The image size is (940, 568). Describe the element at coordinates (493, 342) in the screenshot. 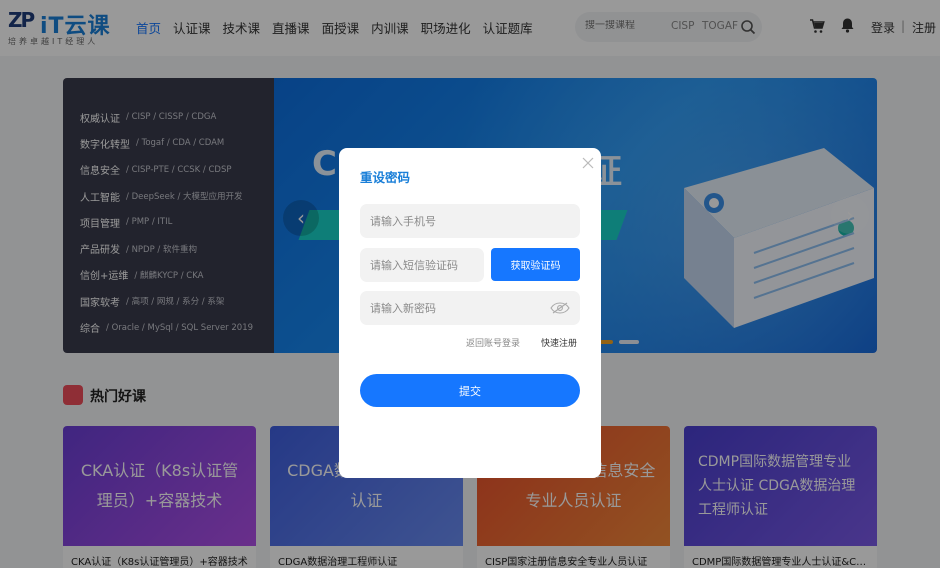

I see `back-to-login-link: 返回账号登录` at that location.